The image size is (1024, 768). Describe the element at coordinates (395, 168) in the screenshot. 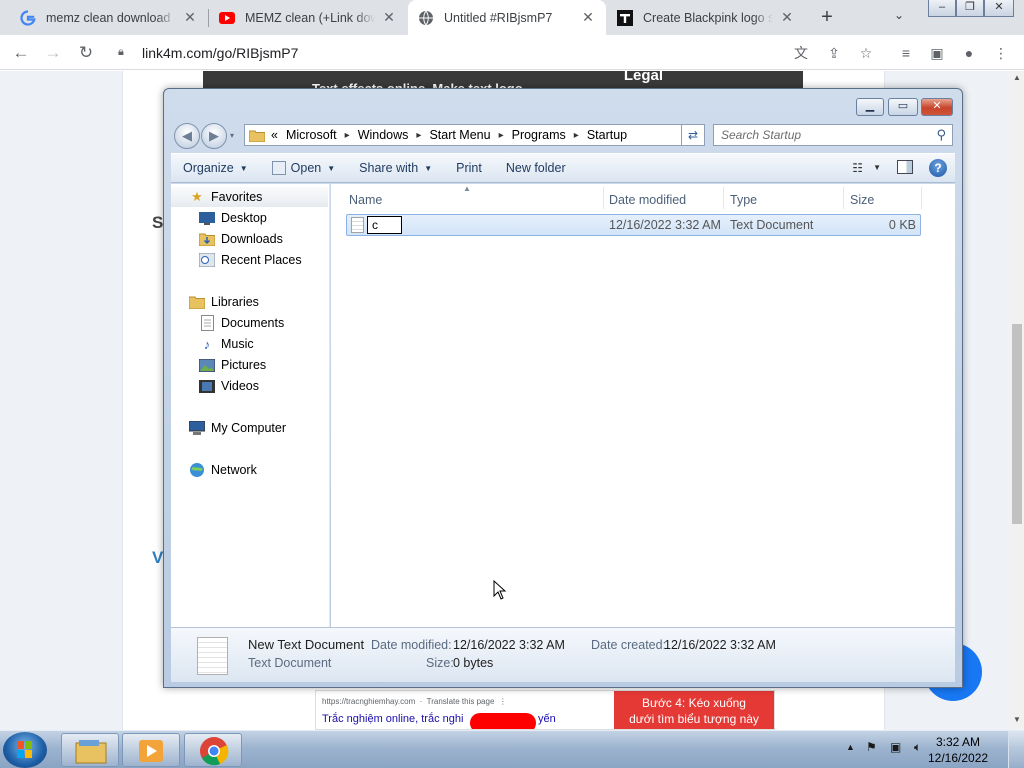

I see `share-with-button: Share with ▼` at that location.